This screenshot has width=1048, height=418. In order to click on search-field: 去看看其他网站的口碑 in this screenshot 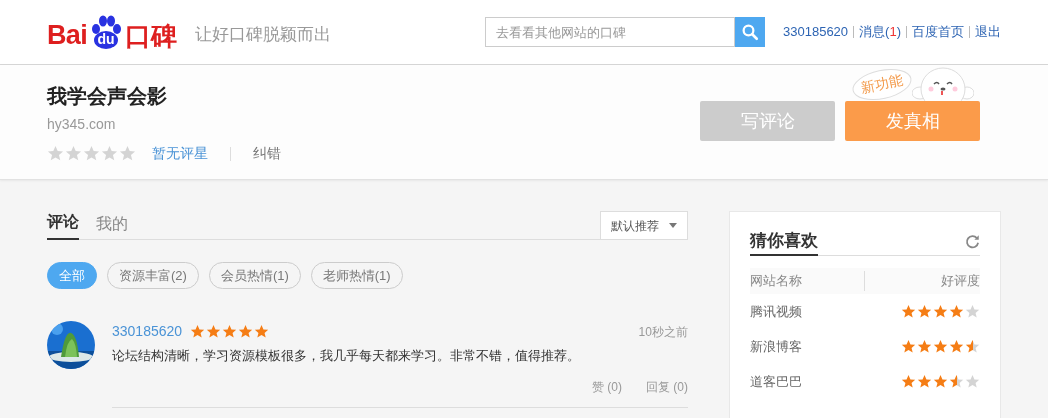, I will do `click(610, 32)`.